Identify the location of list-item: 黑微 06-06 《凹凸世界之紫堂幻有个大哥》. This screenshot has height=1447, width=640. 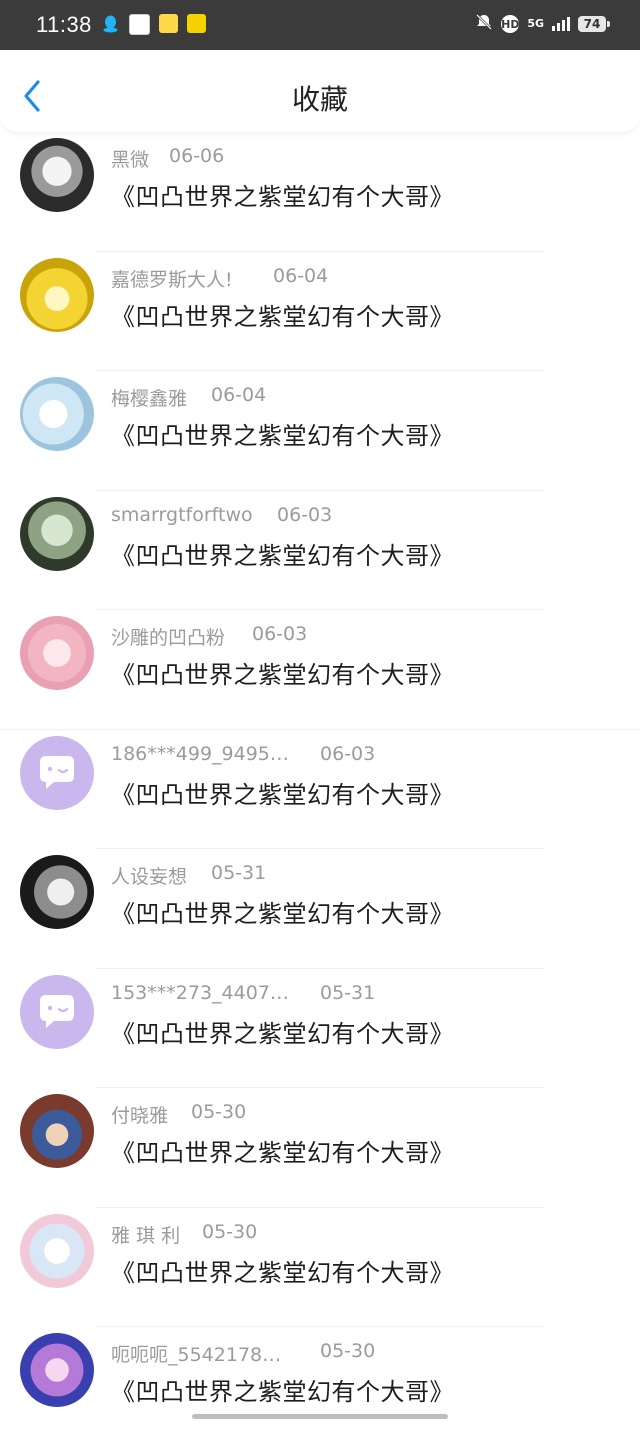
(320, 192).